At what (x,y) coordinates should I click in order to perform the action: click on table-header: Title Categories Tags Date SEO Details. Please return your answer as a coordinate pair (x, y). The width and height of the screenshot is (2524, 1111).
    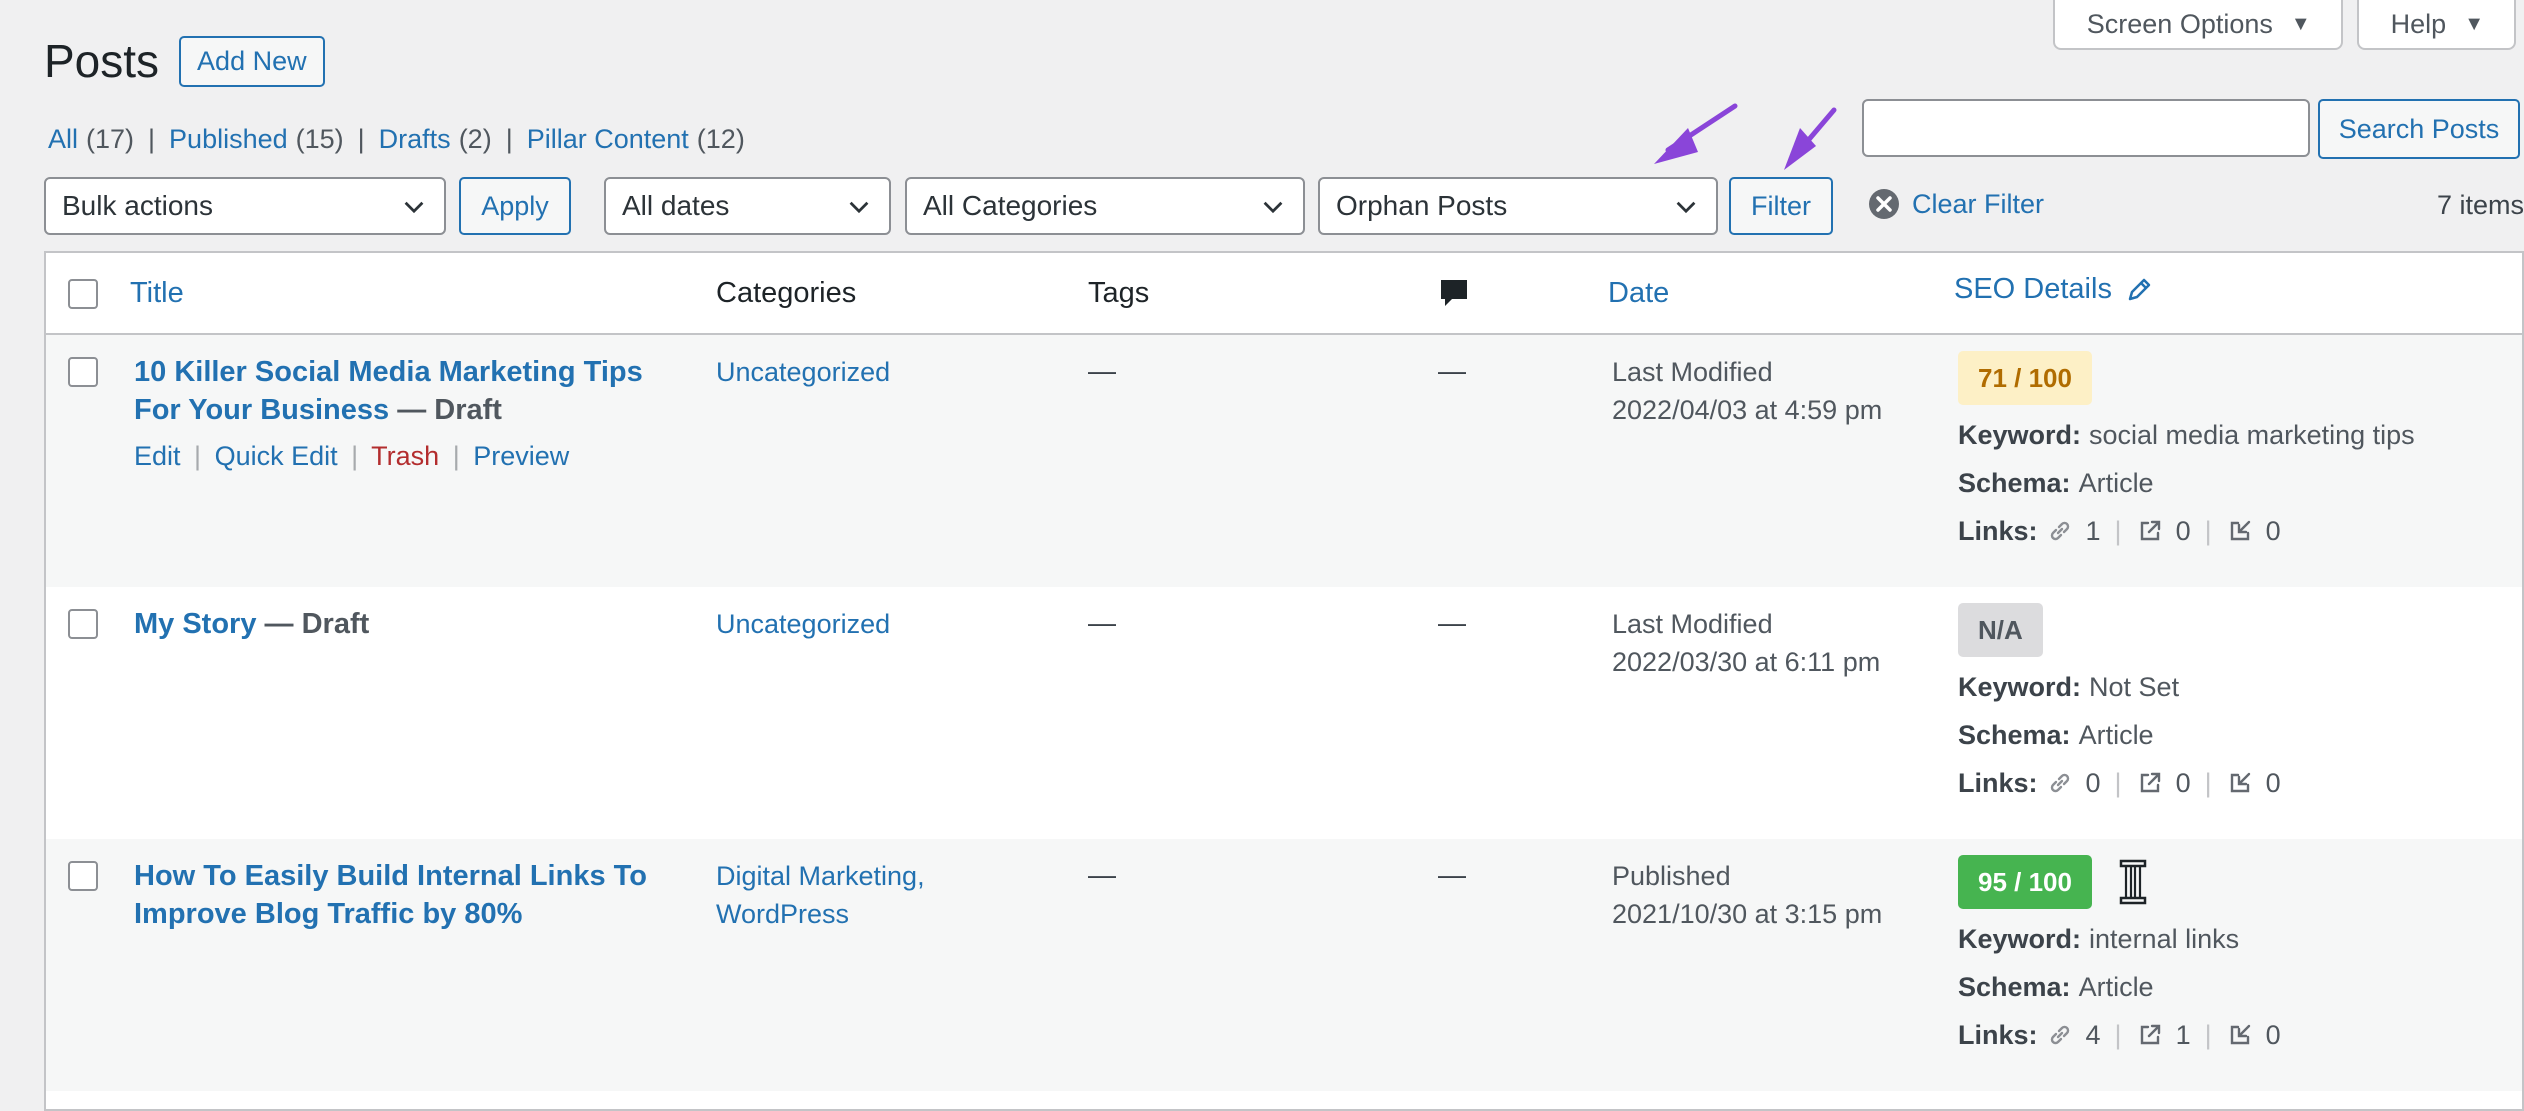
    Looking at the image, I should click on (1284, 294).